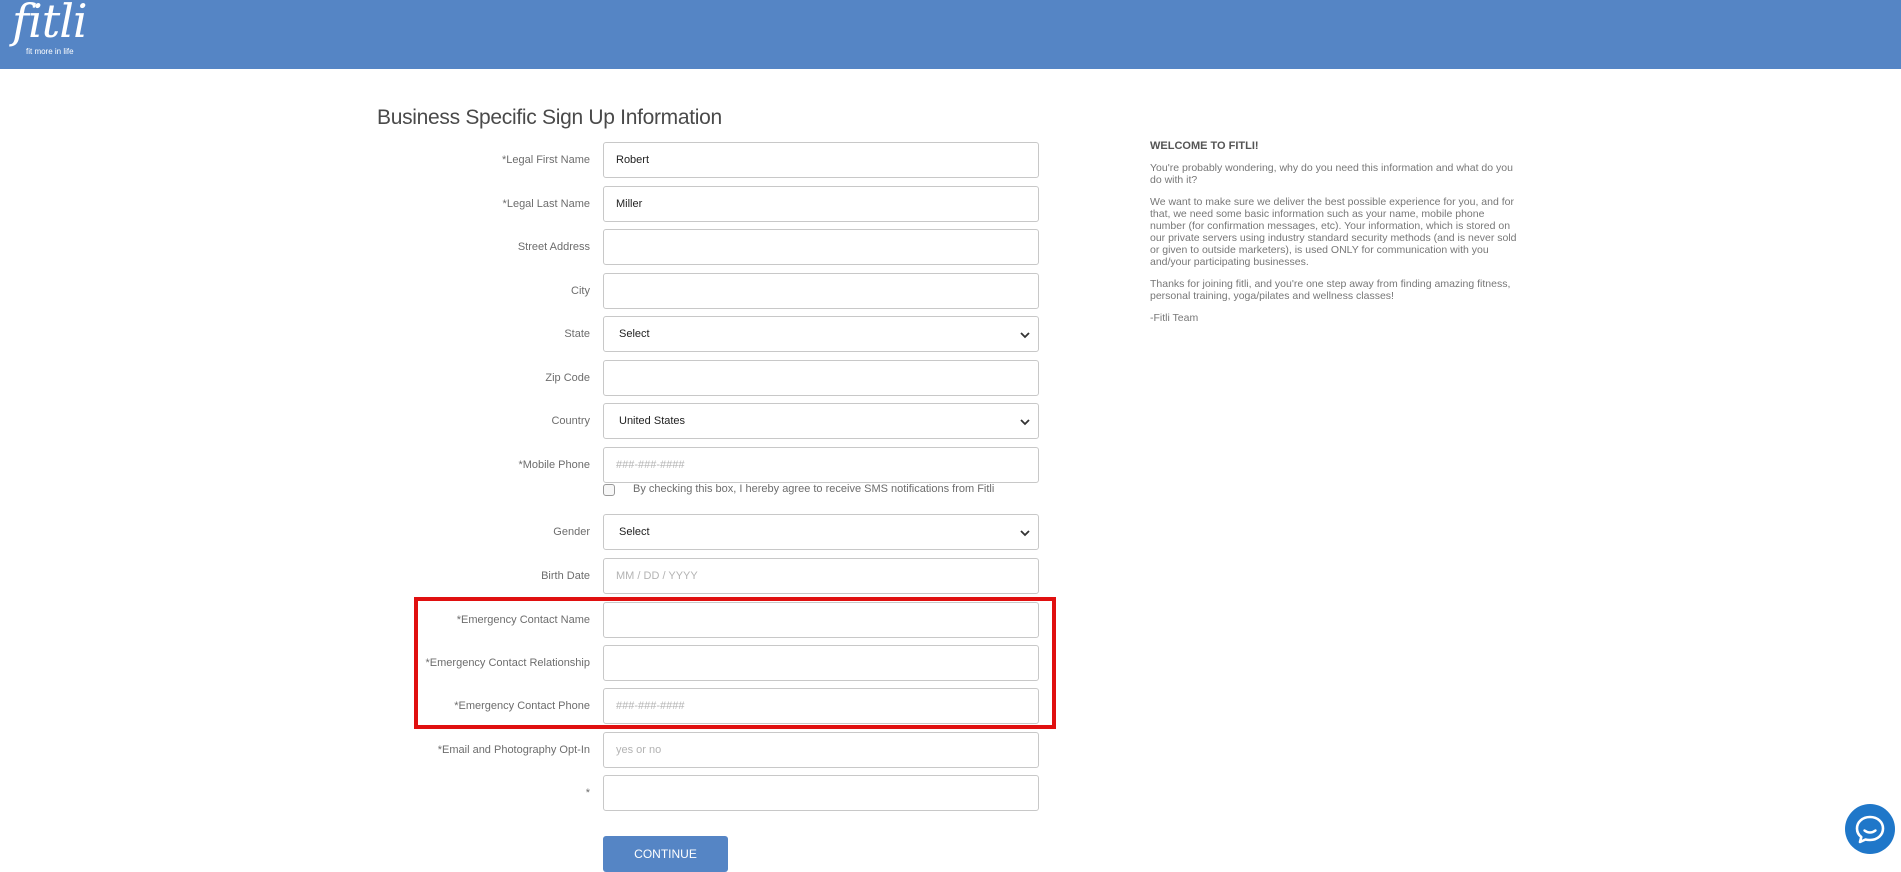  I want to click on extra-field-row: *, so click(530, 793).